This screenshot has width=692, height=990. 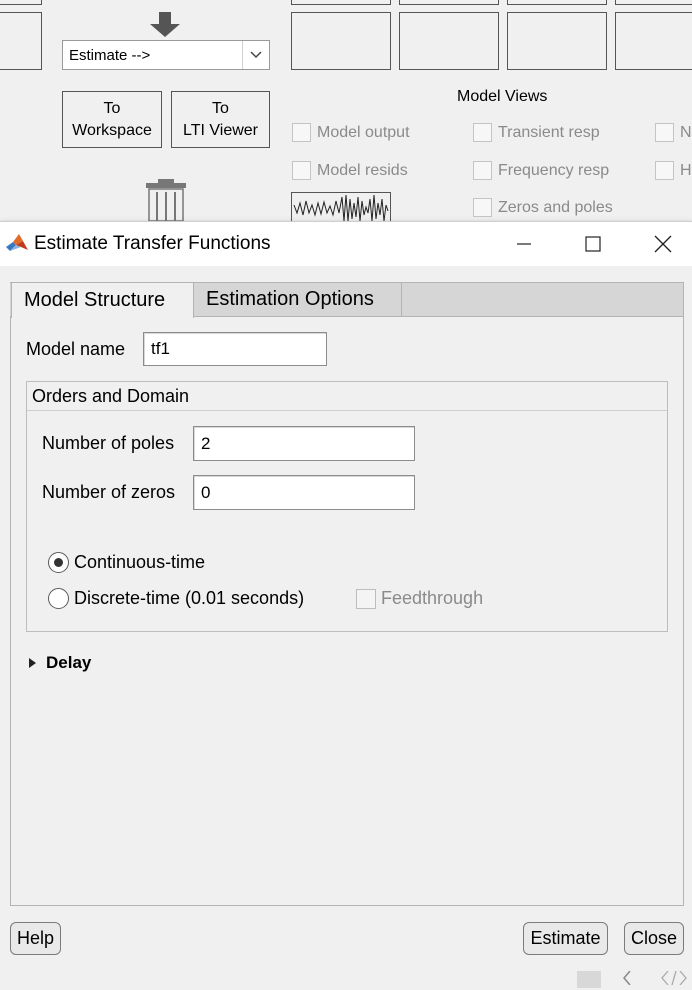 What do you see at coordinates (35, 938) in the screenshot?
I see `help-button: Help` at bounding box center [35, 938].